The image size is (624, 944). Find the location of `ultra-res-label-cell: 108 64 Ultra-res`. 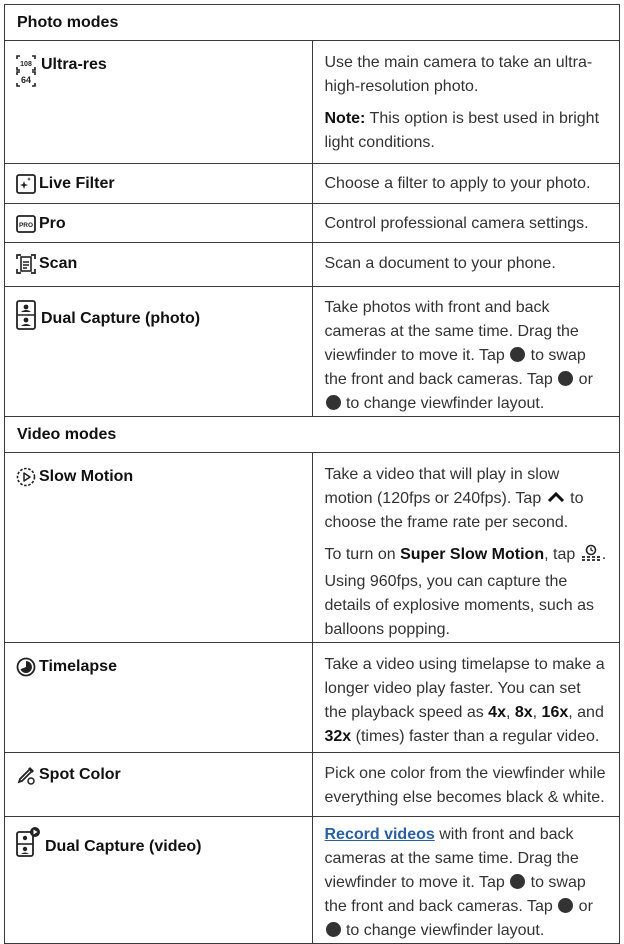

ultra-res-label-cell: 108 64 Ultra-res is located at coordinates (158, 64).